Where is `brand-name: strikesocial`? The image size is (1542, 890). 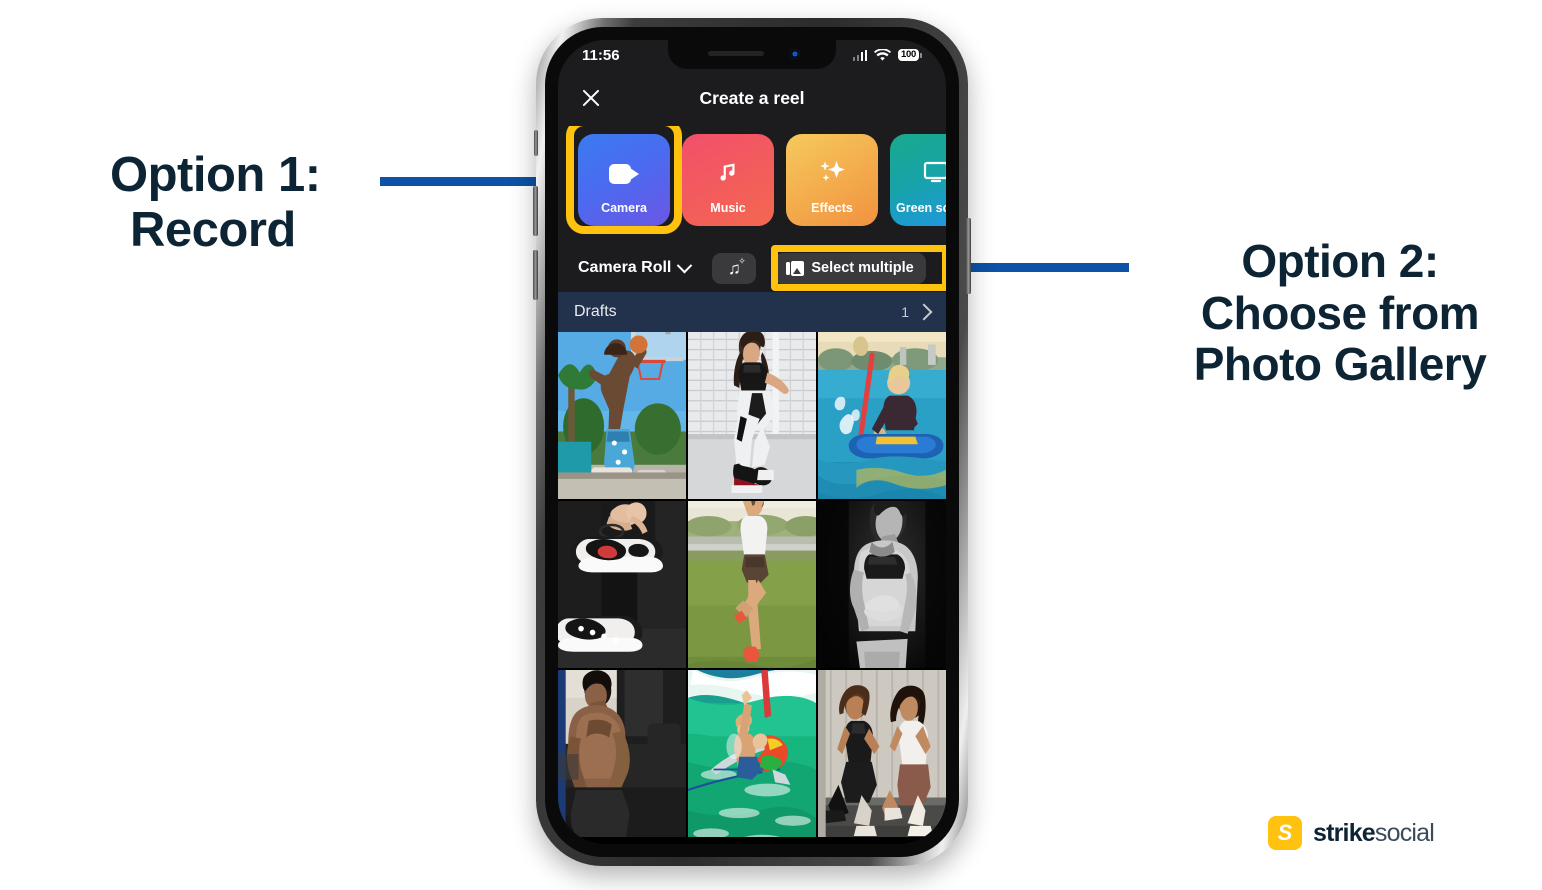 brand-name: strikesocial is located at coordinates (1374, 832).